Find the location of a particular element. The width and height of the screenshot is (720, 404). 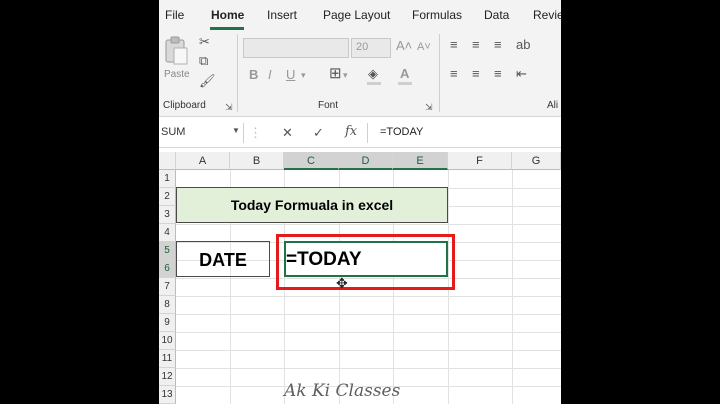

name-box: SUM ▼ is located at coordinates (201, 133).